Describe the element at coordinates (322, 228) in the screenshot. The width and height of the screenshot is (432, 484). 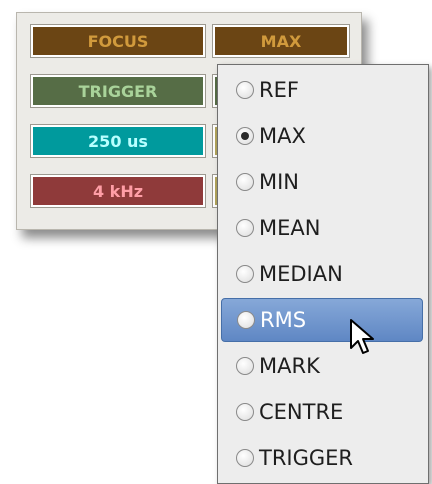
I see `menu-item-mean: MEAN` at that location.